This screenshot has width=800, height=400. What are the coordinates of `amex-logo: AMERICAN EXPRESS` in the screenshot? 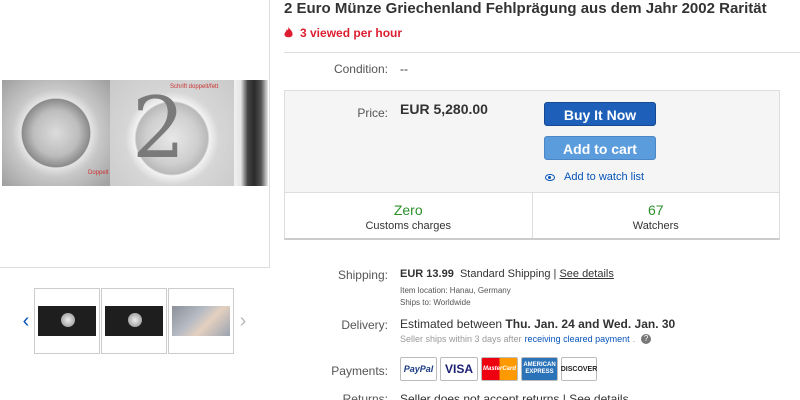 It's located at (539, 369).